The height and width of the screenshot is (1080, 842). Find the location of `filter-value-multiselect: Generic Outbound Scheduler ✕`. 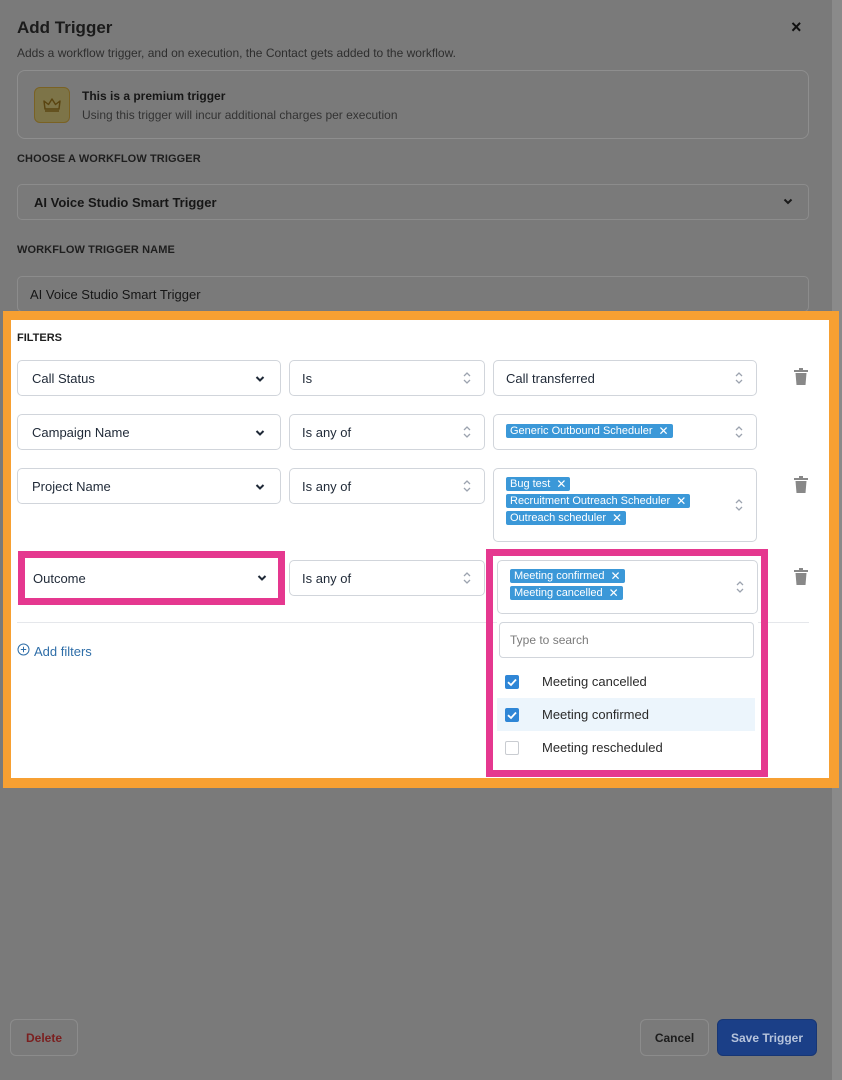

filter-value-multiselect: Generic Outbound Scheduler ✕ is located at coordinates (625, 432).